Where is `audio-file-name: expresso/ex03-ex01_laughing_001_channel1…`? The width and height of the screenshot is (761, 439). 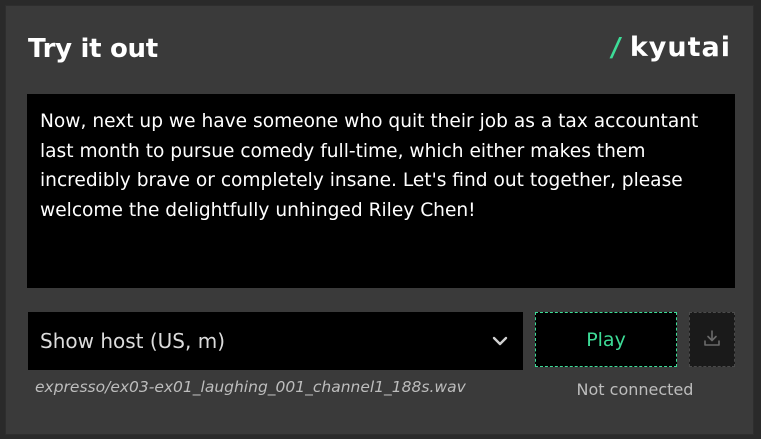 audio-file-name: expresso/ex03-ex01_laughing_001_channel1… is located at coordinates (250, 387).